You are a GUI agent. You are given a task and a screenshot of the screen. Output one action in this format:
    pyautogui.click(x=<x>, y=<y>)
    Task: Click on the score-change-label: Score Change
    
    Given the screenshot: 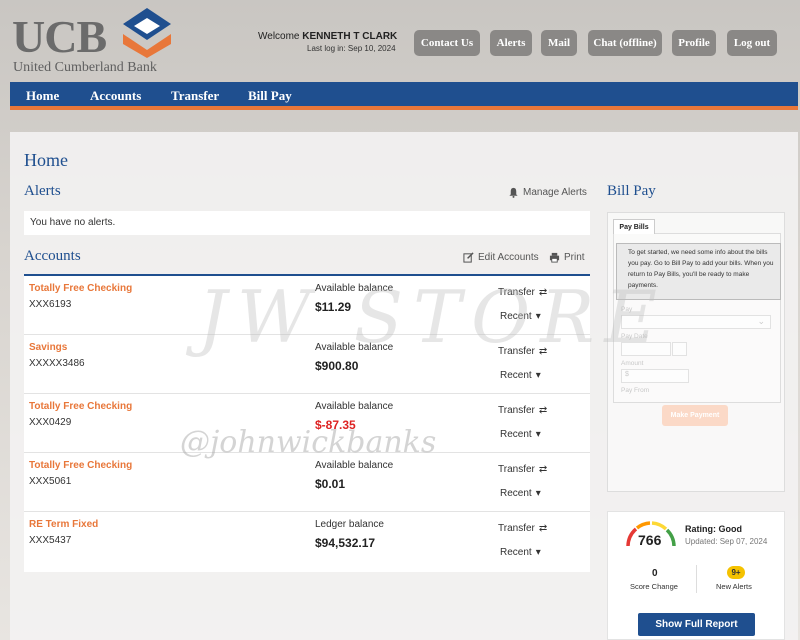 What is the action you would take?
    pyautogui.click(x=654, y=586)
    